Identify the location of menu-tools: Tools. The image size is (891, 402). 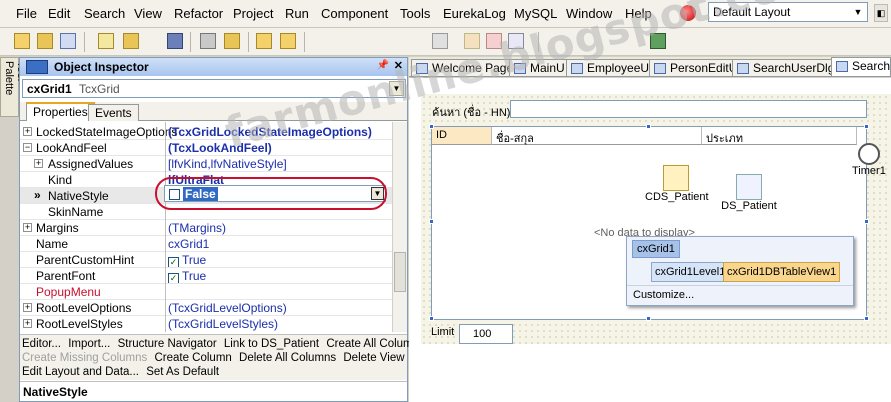
(415, 13).